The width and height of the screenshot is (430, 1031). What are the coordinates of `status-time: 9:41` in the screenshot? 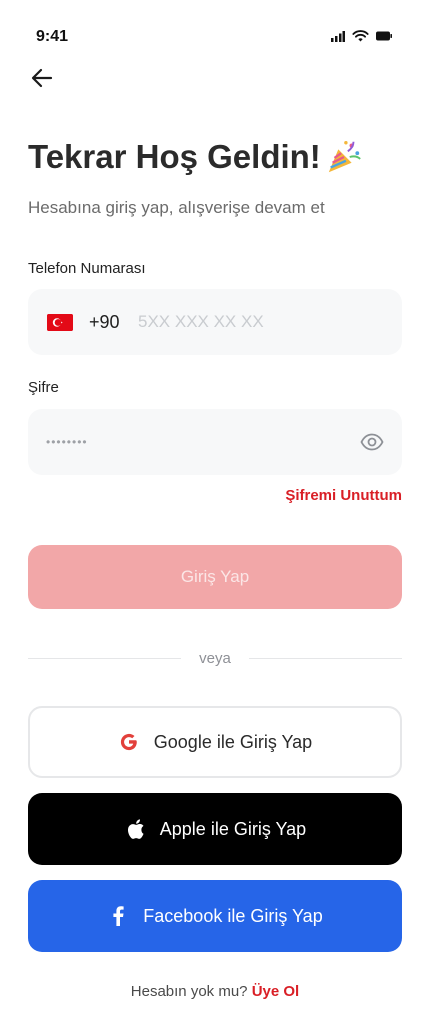 It's located at (52, 36).